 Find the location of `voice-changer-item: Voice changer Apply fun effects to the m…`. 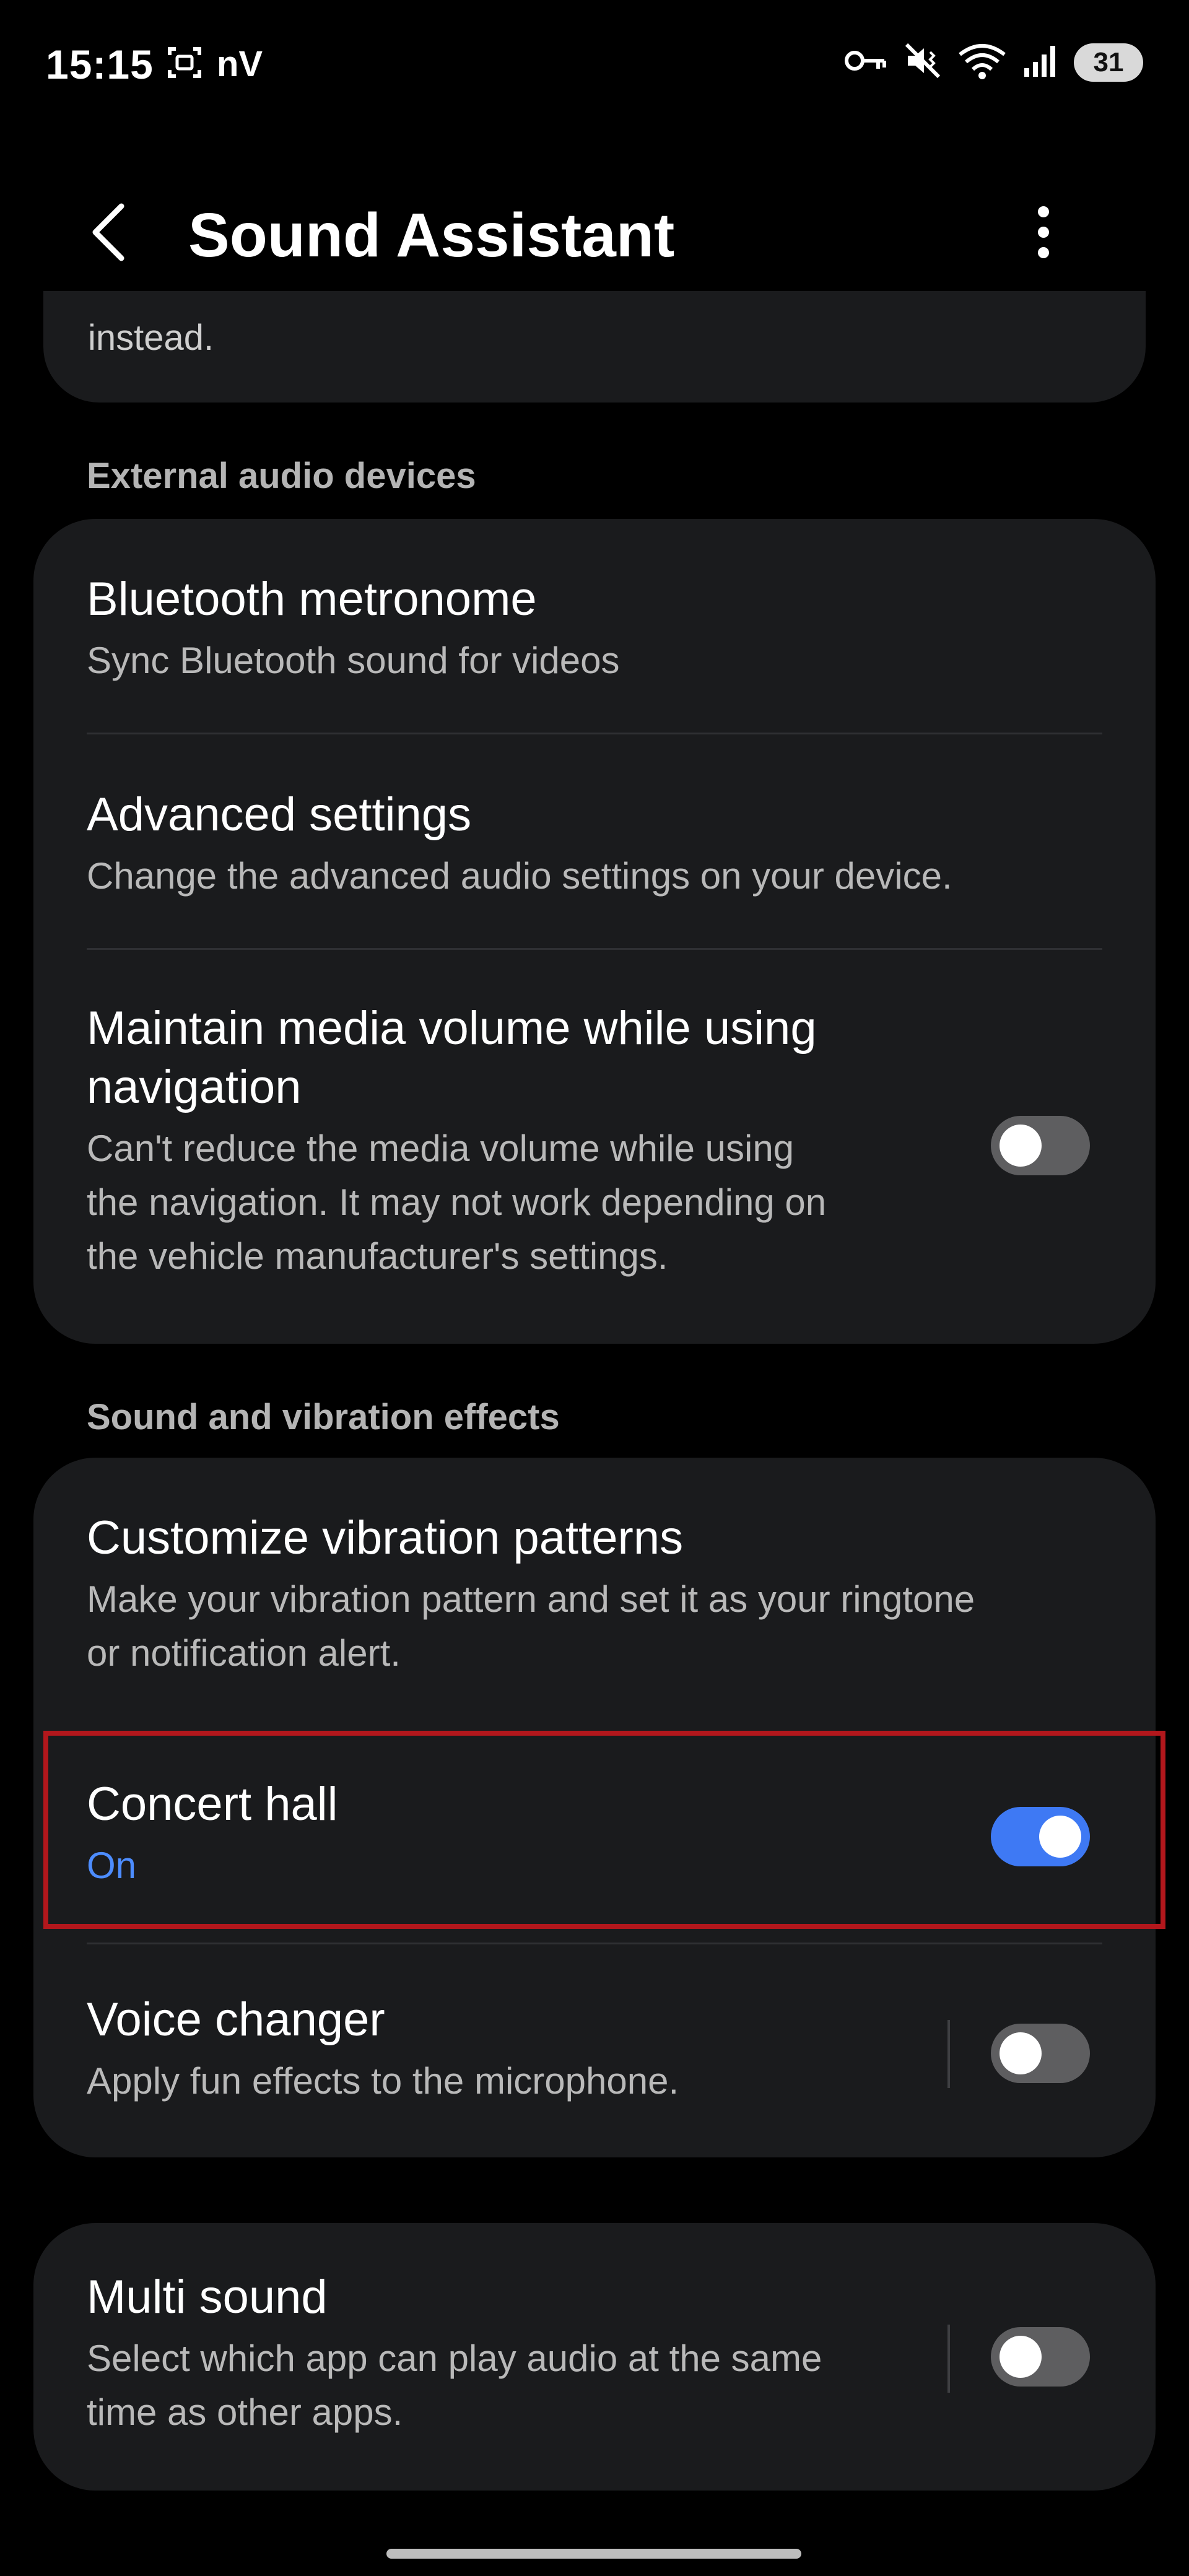

voice-changer-item: Voice changer Apply fun effects to the m… is located at coordinates (520, 2049).